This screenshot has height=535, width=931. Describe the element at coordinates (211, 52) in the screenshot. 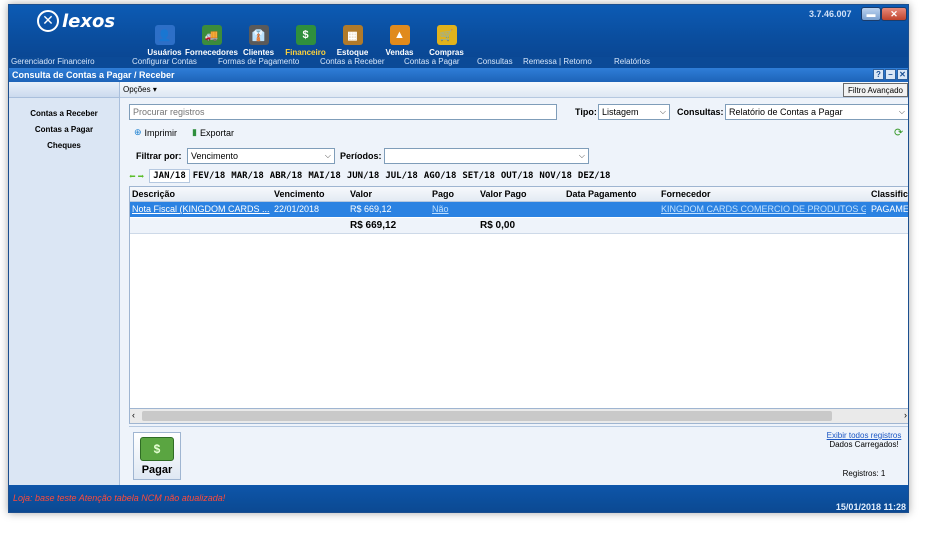

I see `module-label: Fornecedores` at that location.